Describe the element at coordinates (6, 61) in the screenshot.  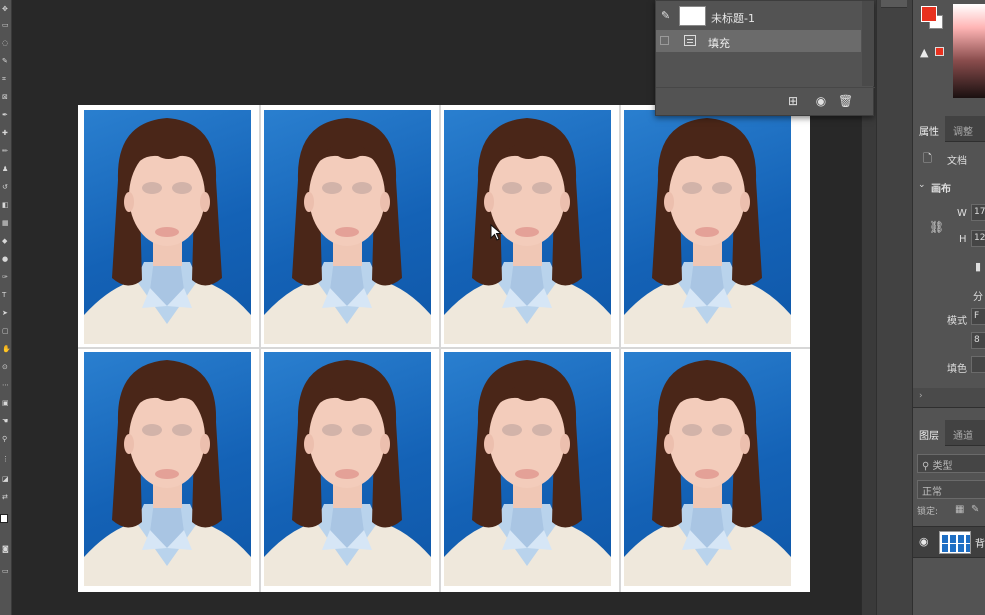
I see `quick-select-tool-icon: ✎` at that location.